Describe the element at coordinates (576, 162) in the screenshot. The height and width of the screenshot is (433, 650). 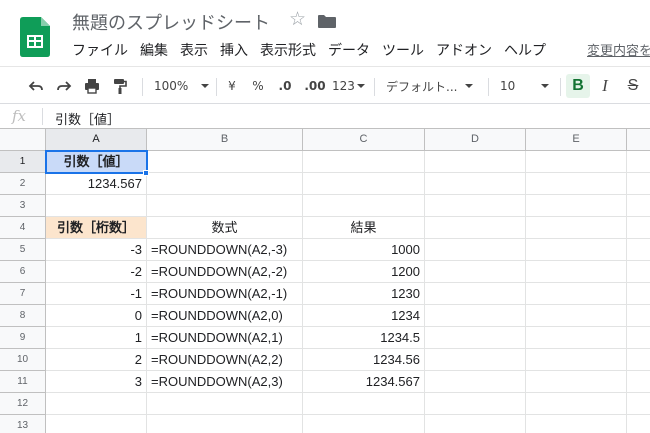
I see `cell-e1` at that location.